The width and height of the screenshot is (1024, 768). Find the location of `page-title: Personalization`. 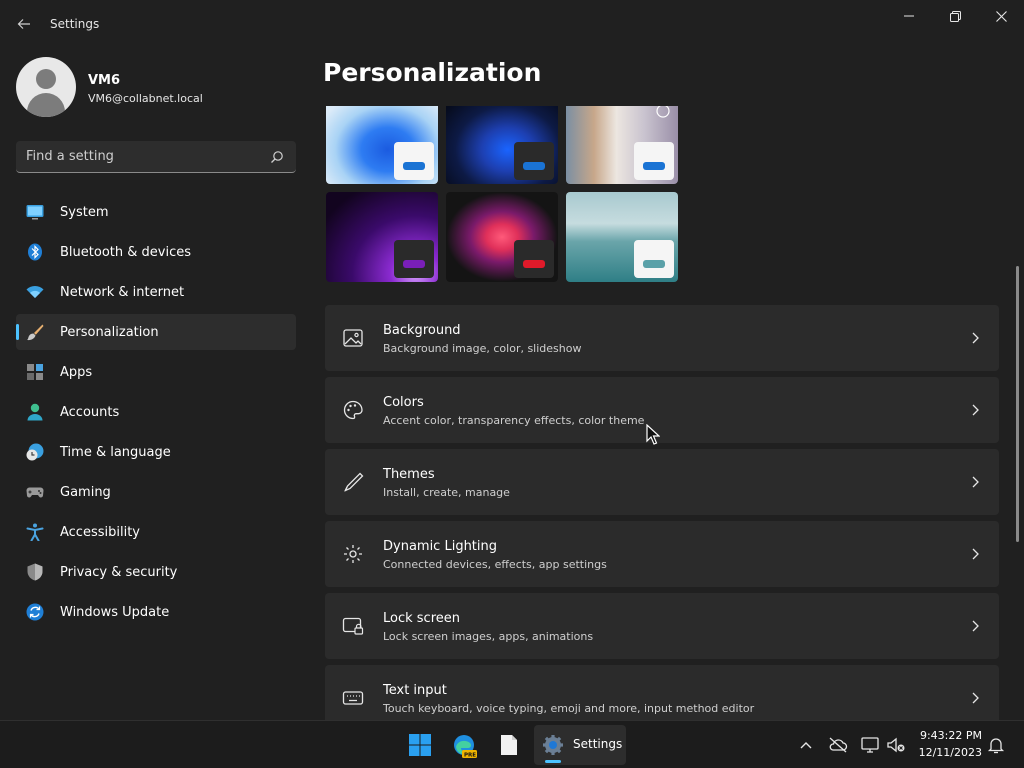

page-title: Personalization is located at coordinates (432, 72).